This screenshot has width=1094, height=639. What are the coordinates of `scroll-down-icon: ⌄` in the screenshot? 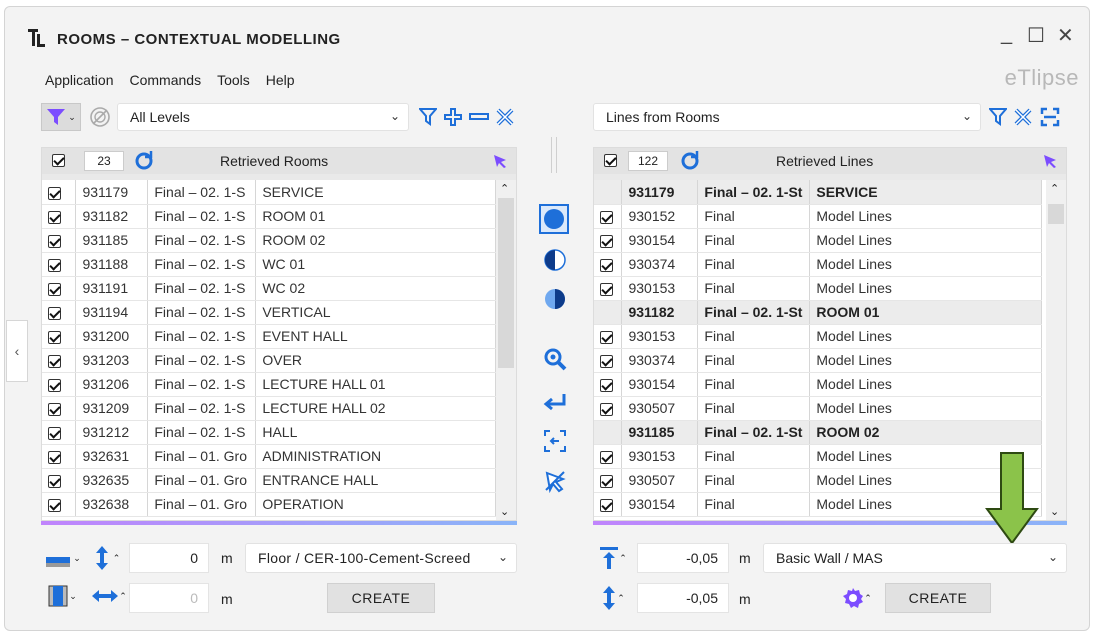 It's located at (504, 511).